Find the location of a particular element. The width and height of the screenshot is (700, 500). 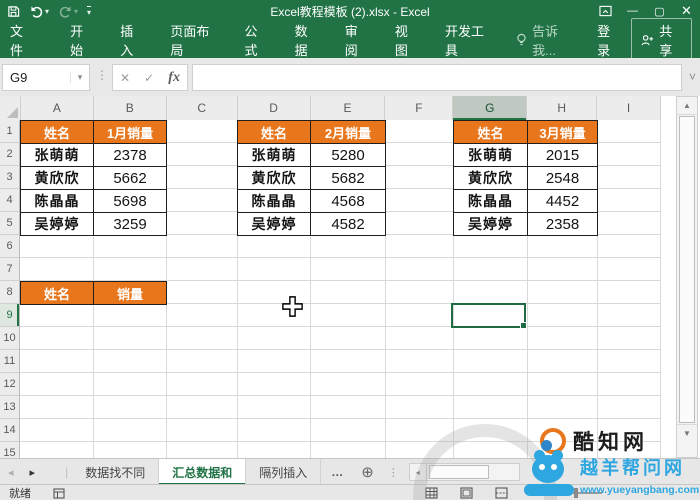

vertical-scrollbar: ▲ ▼ is located at coordinates (687, 277).